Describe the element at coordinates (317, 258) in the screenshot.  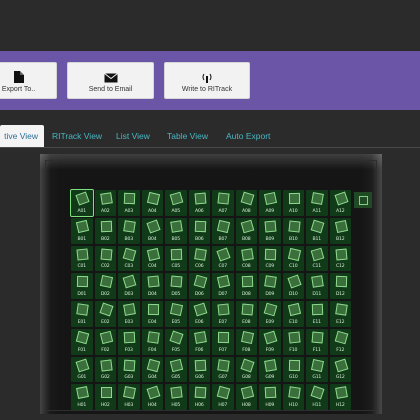
I see `well-c11: C11` at that location.